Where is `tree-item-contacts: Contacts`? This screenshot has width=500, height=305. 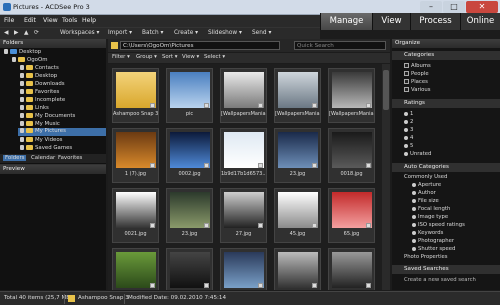 tree-item-contacts: Contacts is located at coordinates (39, 68).